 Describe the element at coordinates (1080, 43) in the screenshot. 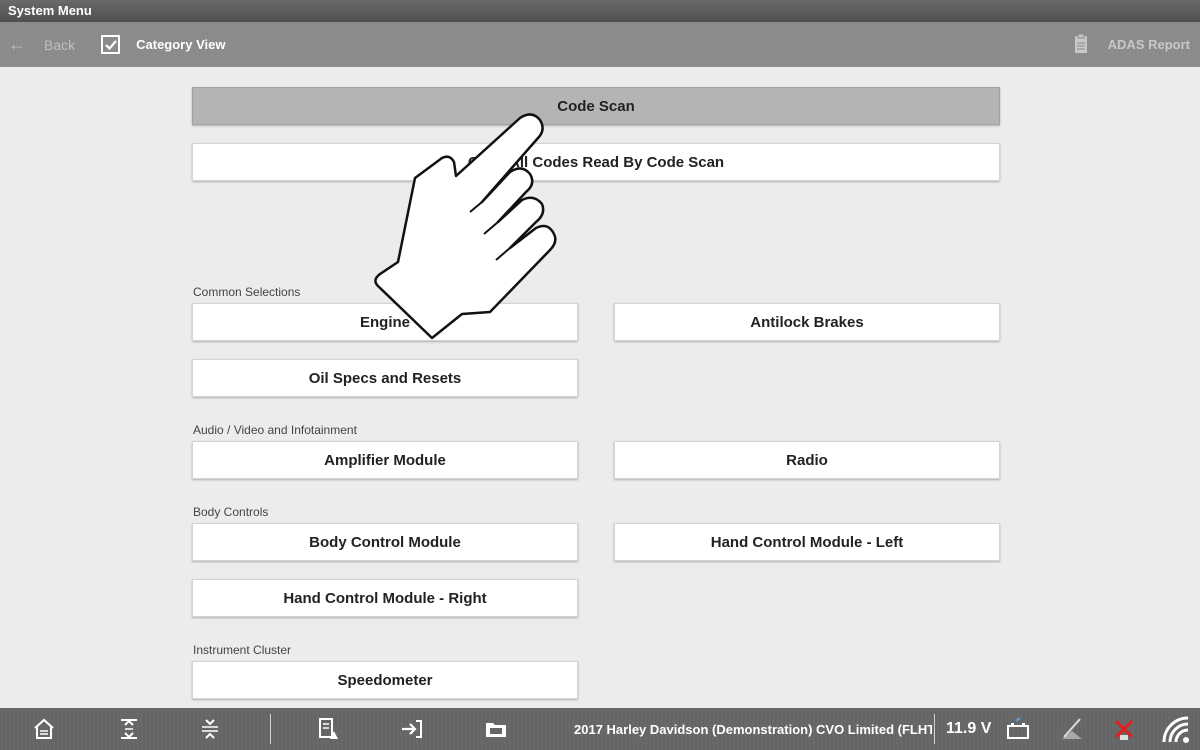

I see `report-document-icon` at that location.